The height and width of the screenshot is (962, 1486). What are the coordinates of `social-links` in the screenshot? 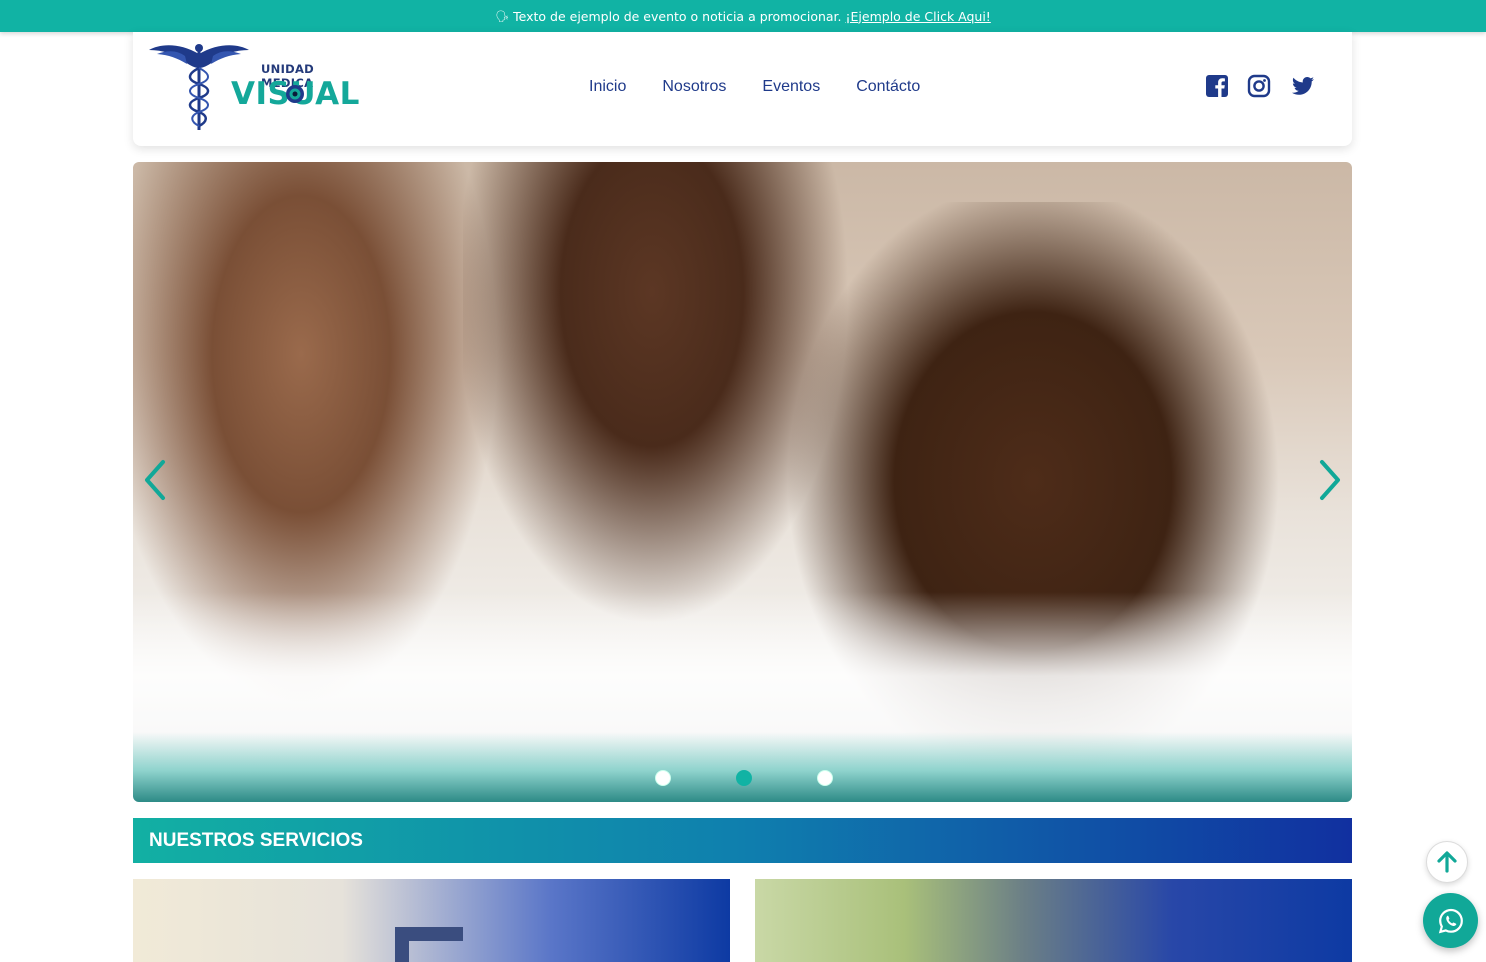 It's located at (1261, 86).